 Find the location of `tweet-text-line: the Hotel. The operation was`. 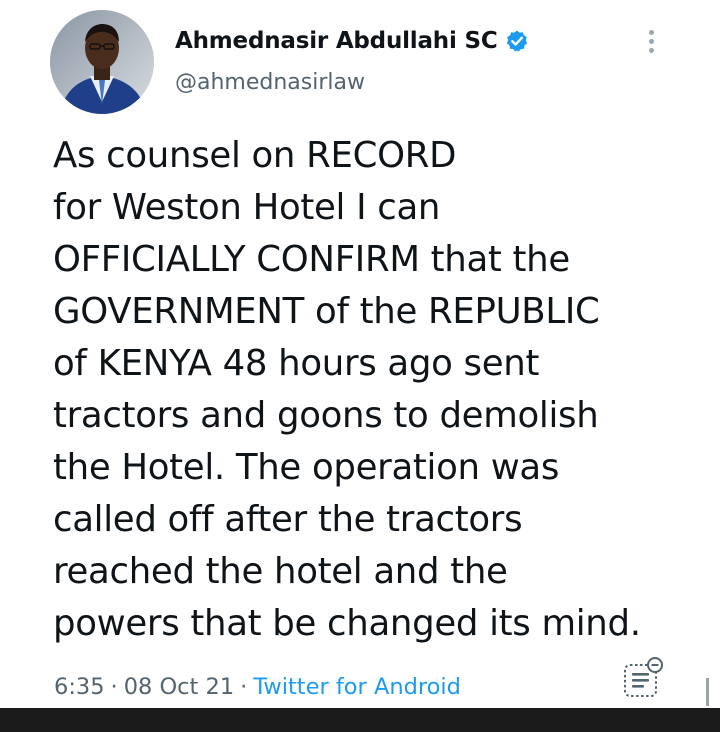

tweet-text-line: the Hotel. The operation was is located at coordinates (306, 467).